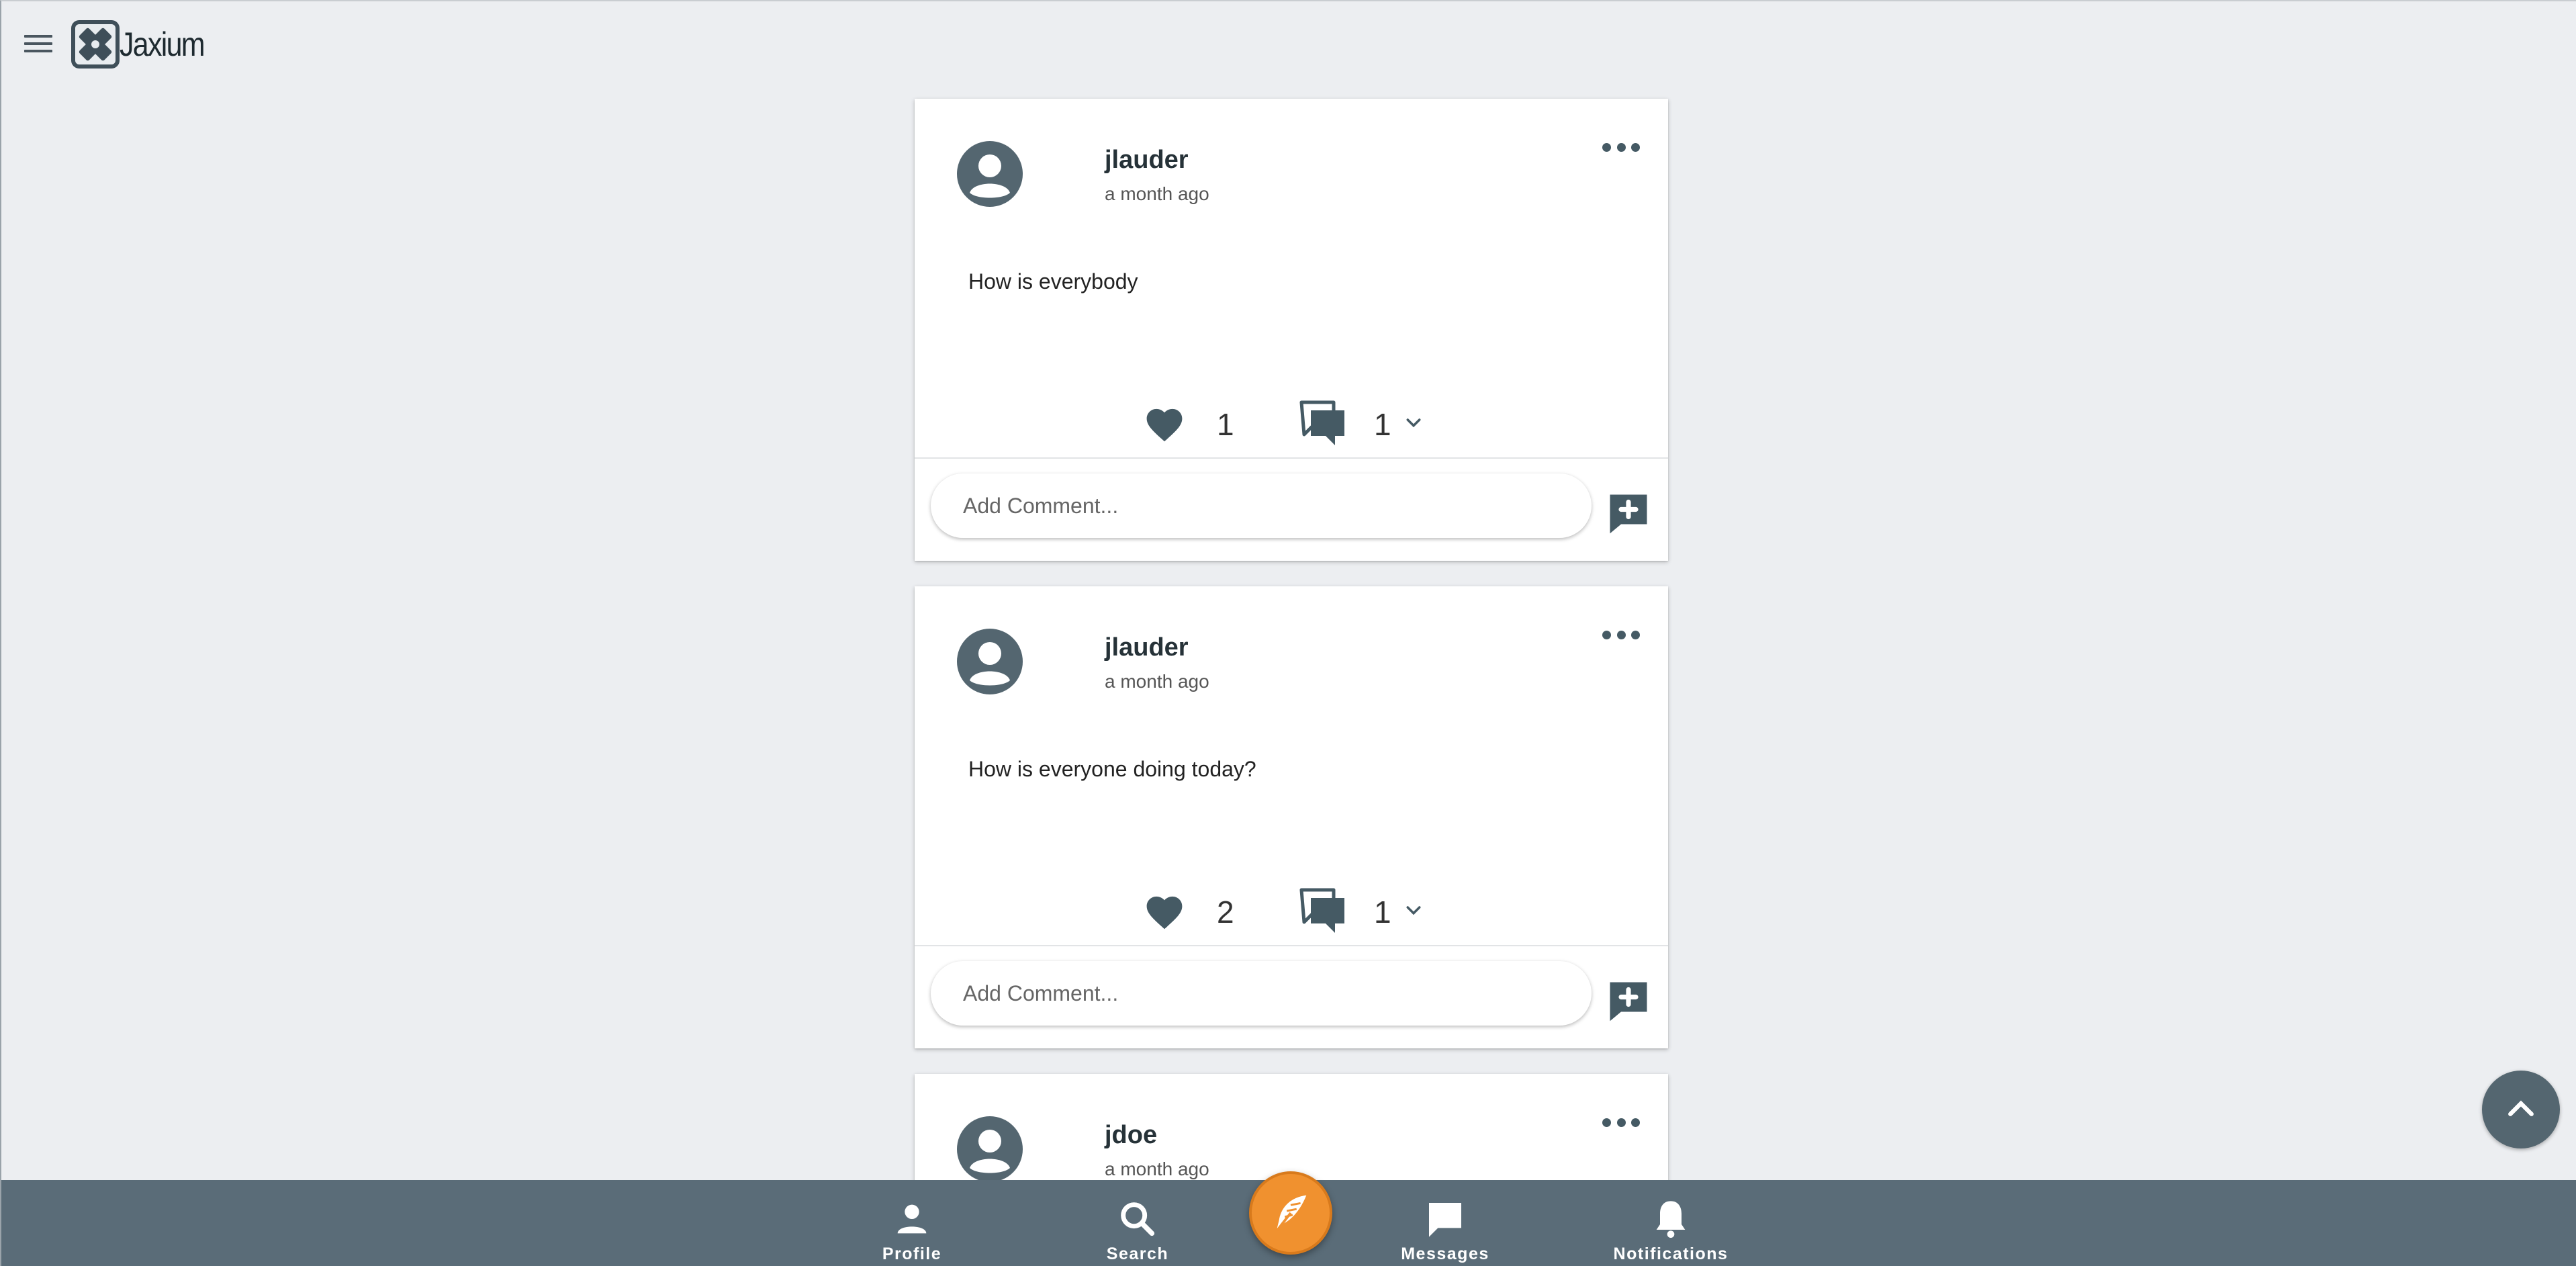 The height and width of the screenshot is (1266, 2576). I want to click on logo: Jaxium, so click(144, 45).